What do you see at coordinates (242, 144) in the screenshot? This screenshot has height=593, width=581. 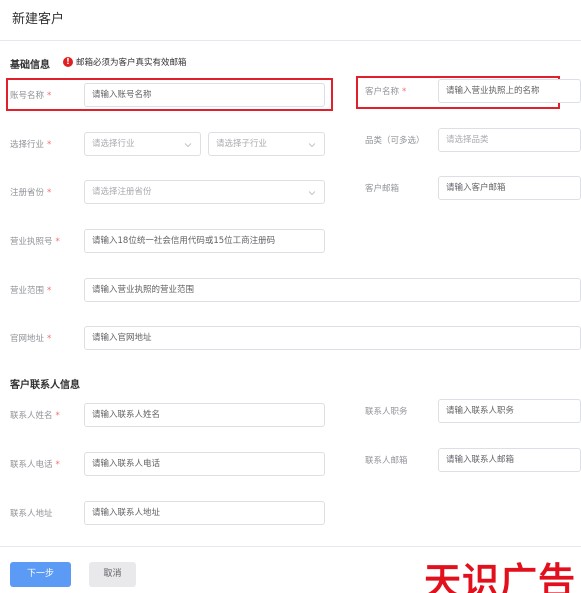 I see `sub-industry-select-text: 请选择子行业` at bounding box center [242, 144].